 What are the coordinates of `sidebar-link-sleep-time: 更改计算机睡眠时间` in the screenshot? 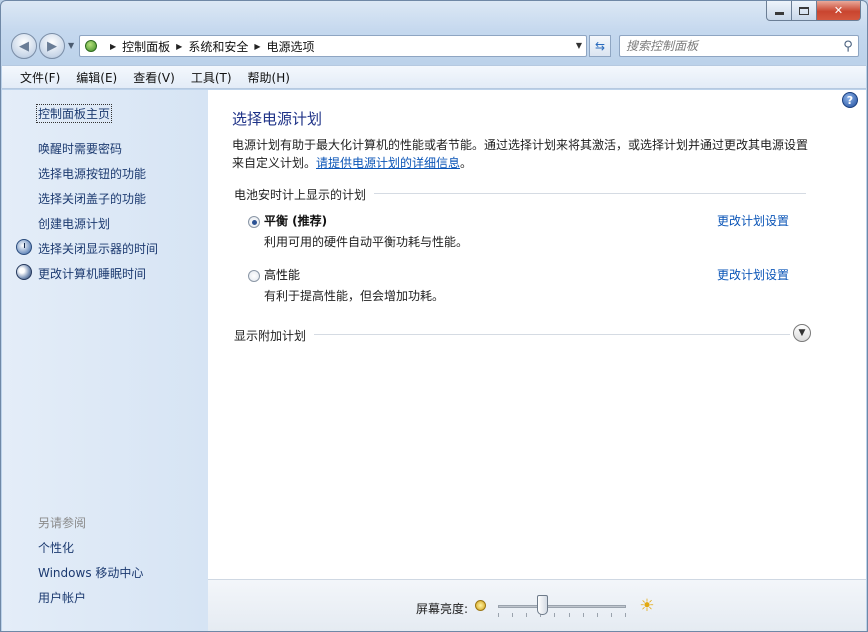 It's located at (92, 273).